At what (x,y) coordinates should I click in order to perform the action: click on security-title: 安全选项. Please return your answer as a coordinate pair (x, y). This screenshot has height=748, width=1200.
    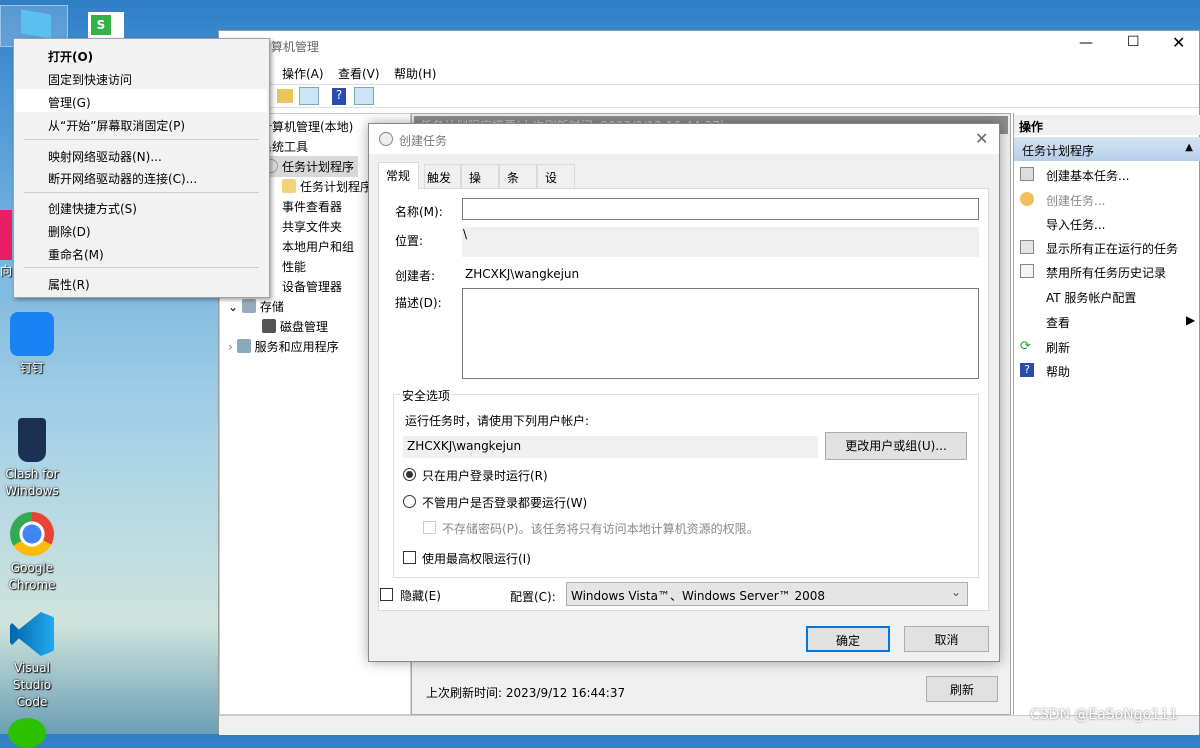
    Looking at the image, I should click on (426, 395).